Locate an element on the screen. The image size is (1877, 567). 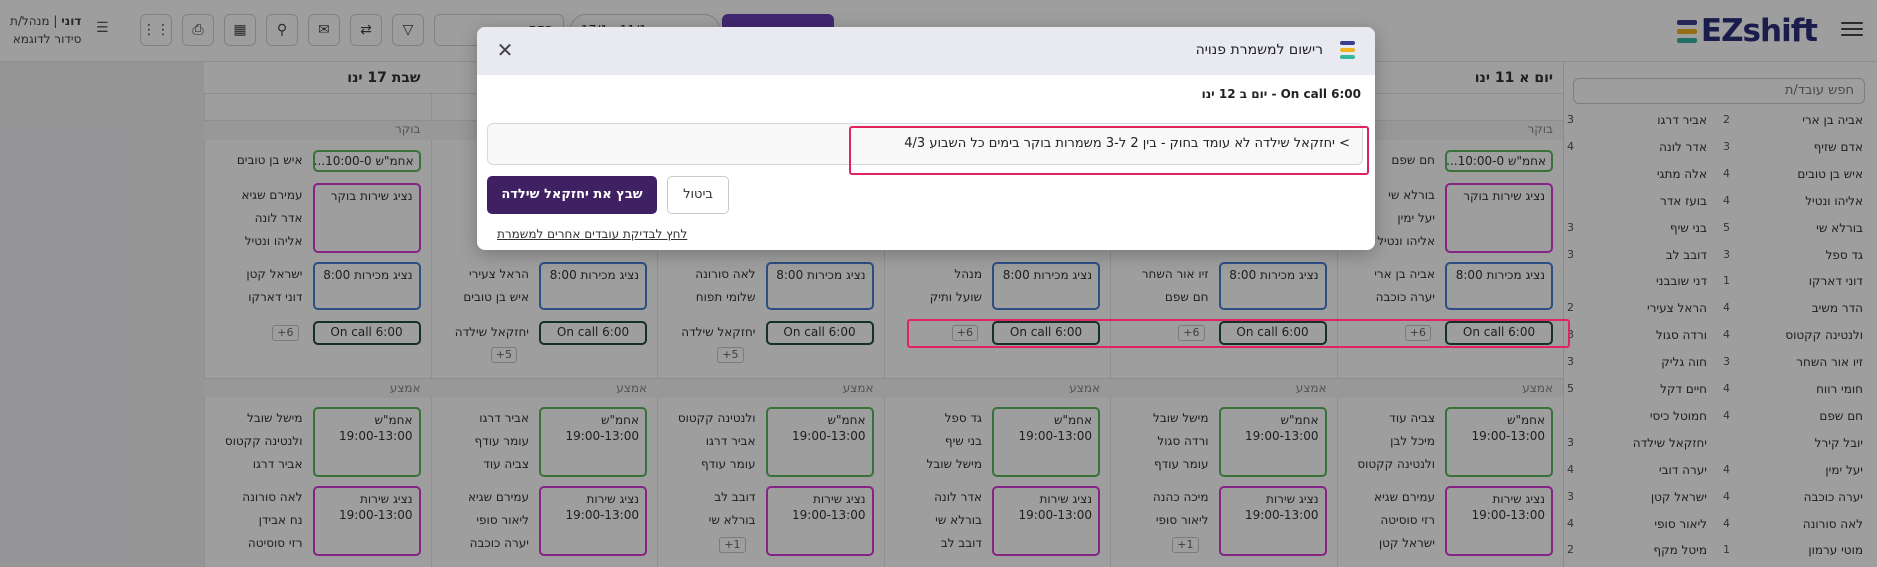
highlight-warning is located at coordinates (1109, 150).